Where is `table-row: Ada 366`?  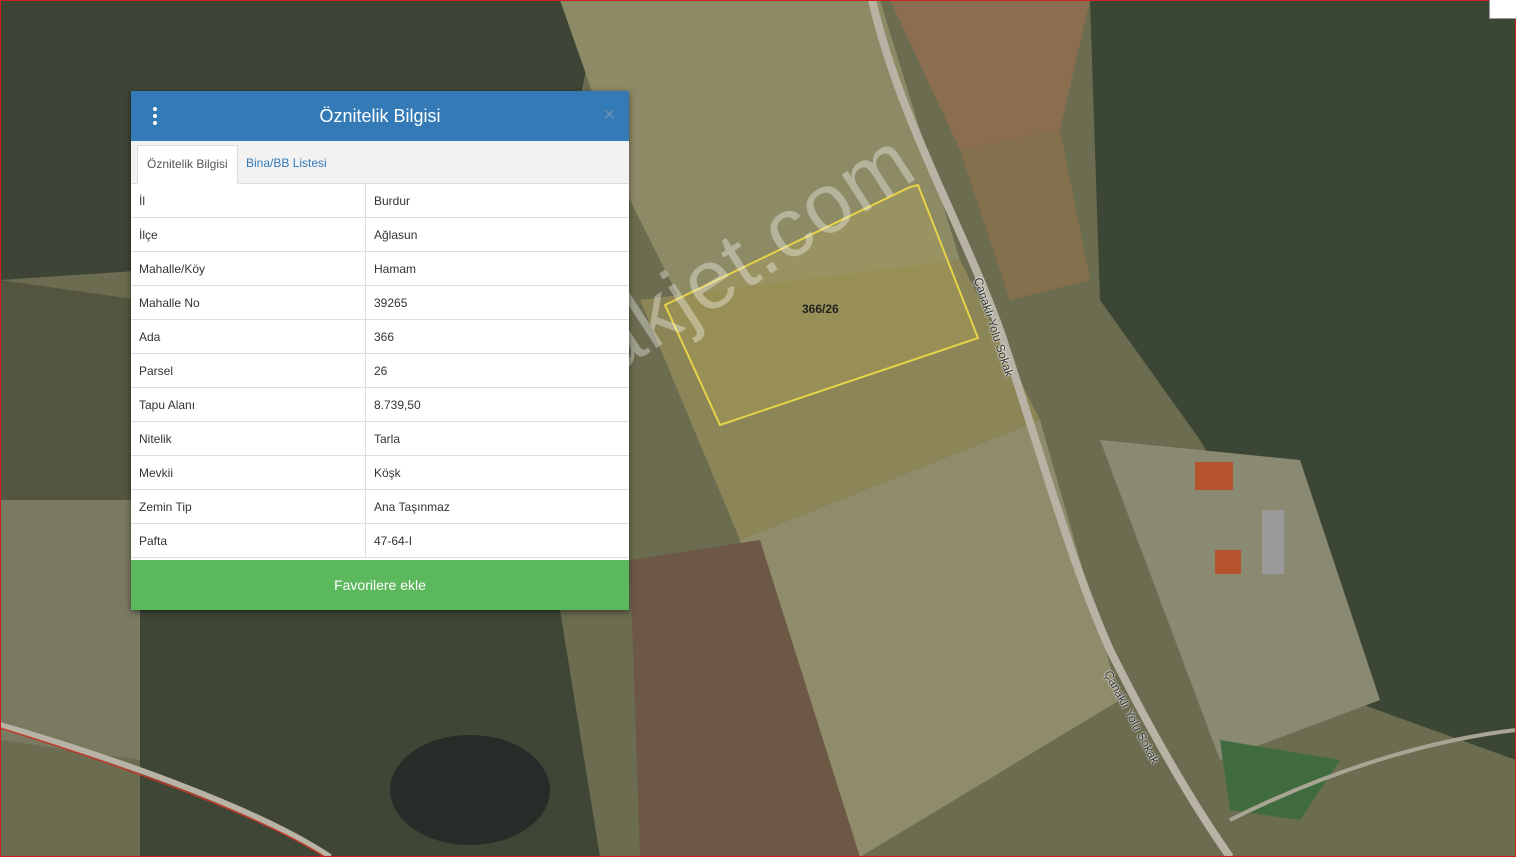
table-row: Ada 366 is located at coordinates (380, 336).